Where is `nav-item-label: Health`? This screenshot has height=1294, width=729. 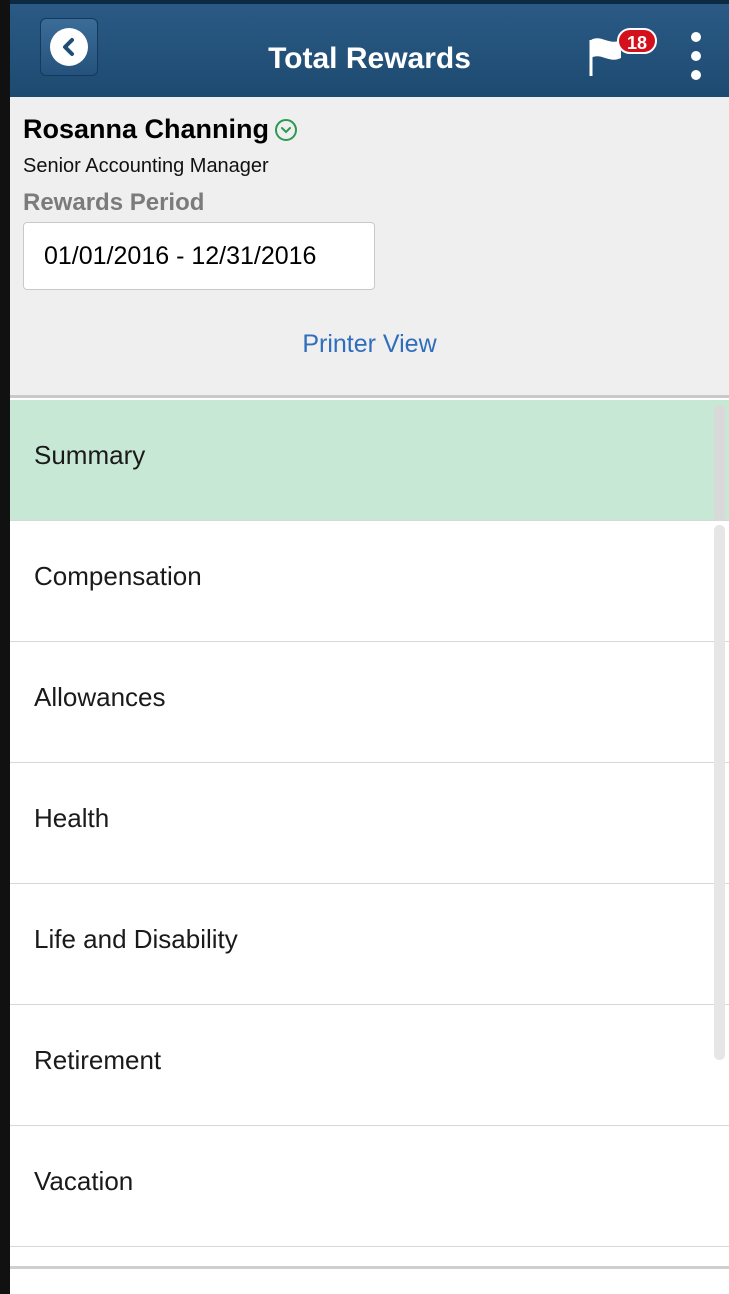
nav-item-label: Health is located at coordinates (72, 818).